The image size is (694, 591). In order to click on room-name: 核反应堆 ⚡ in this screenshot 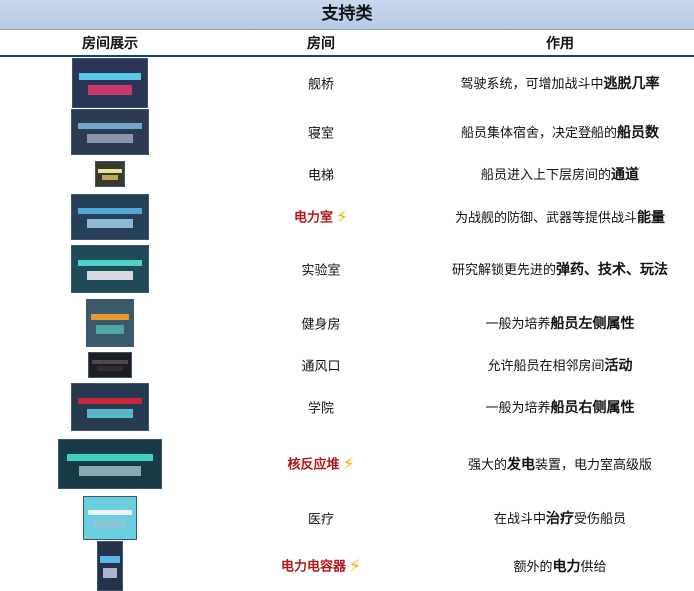, I will do `click(321, 464)`.